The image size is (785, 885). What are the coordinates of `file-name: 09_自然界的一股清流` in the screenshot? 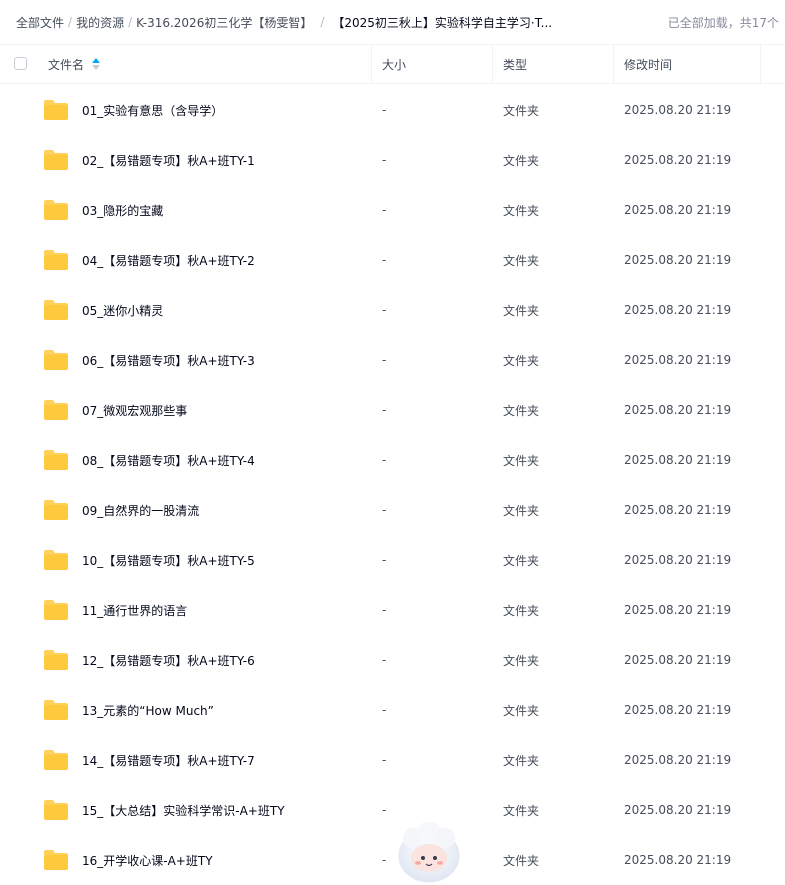 It's located at (140, 510).